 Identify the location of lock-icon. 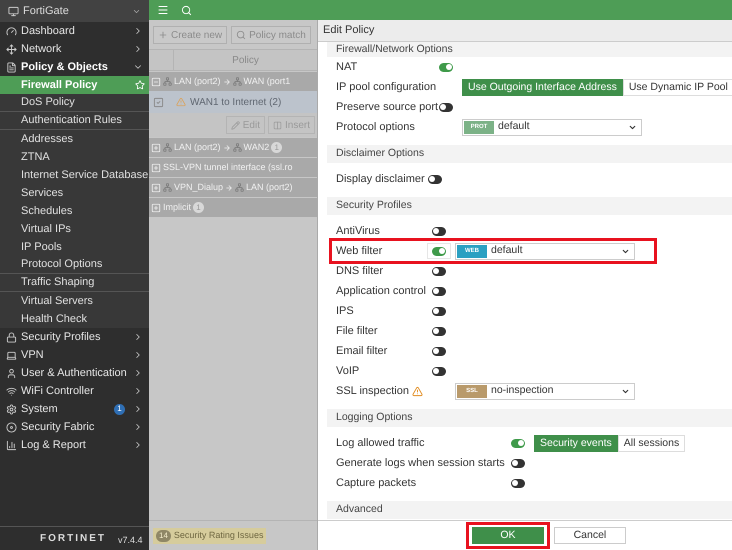
(11, 337).